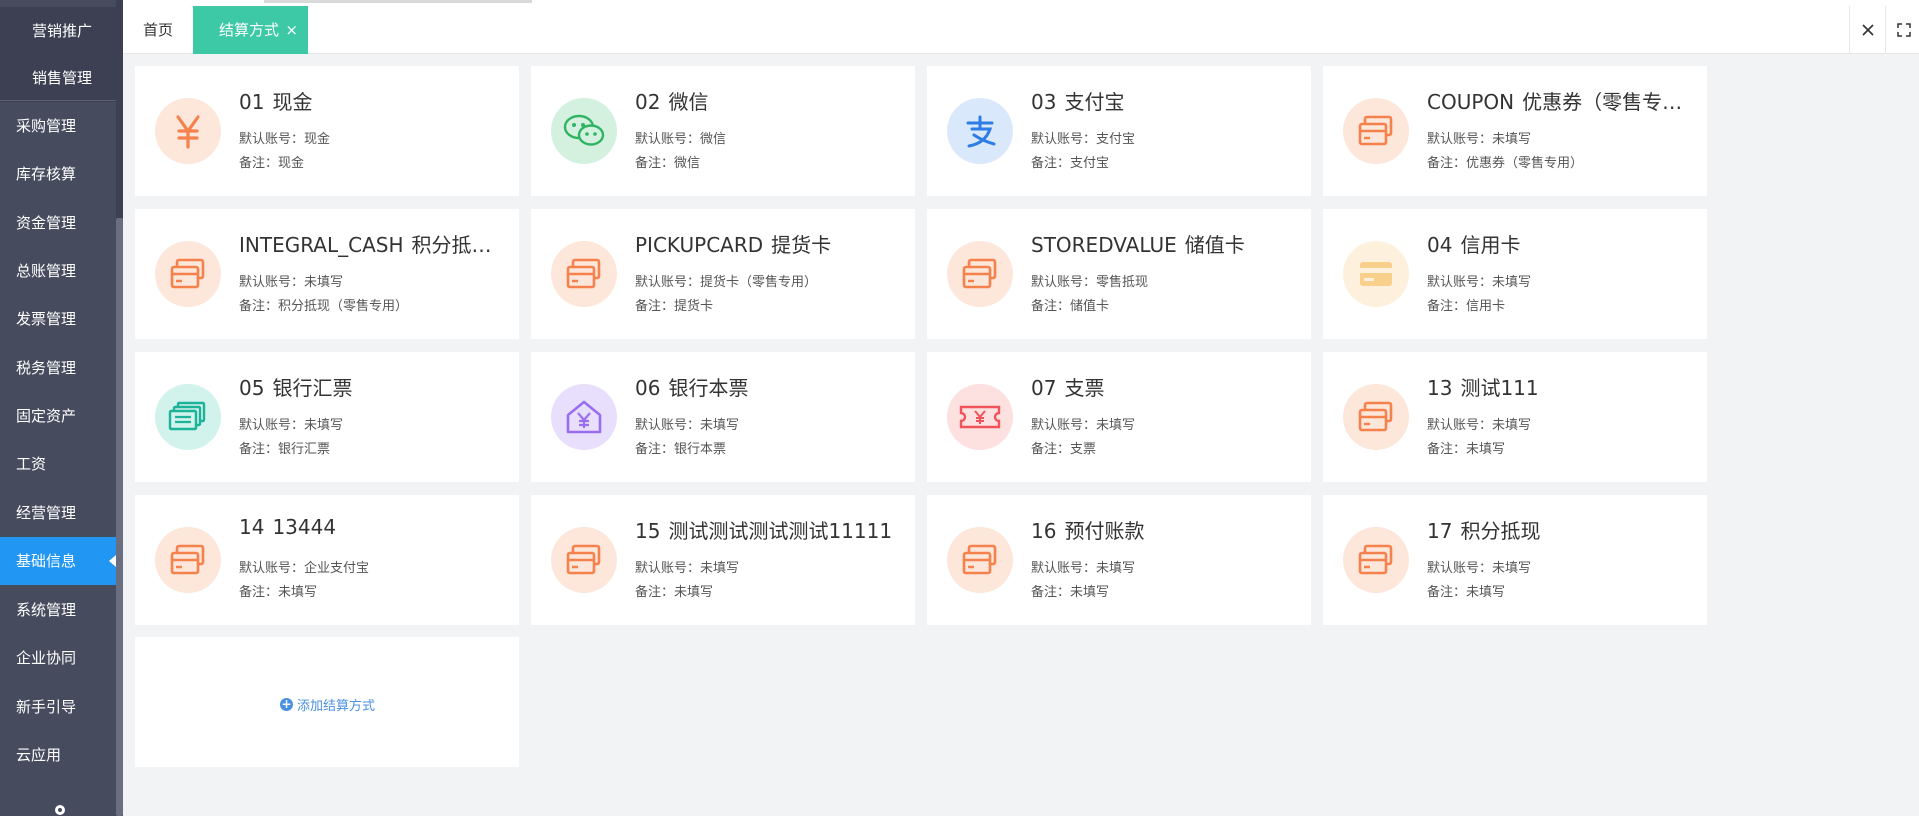  What do you see at coordinates (324, 306) in the screenshot?
I see `card-note: 备注：积分抵现（零售专用）` at bounding box center [324, 306].